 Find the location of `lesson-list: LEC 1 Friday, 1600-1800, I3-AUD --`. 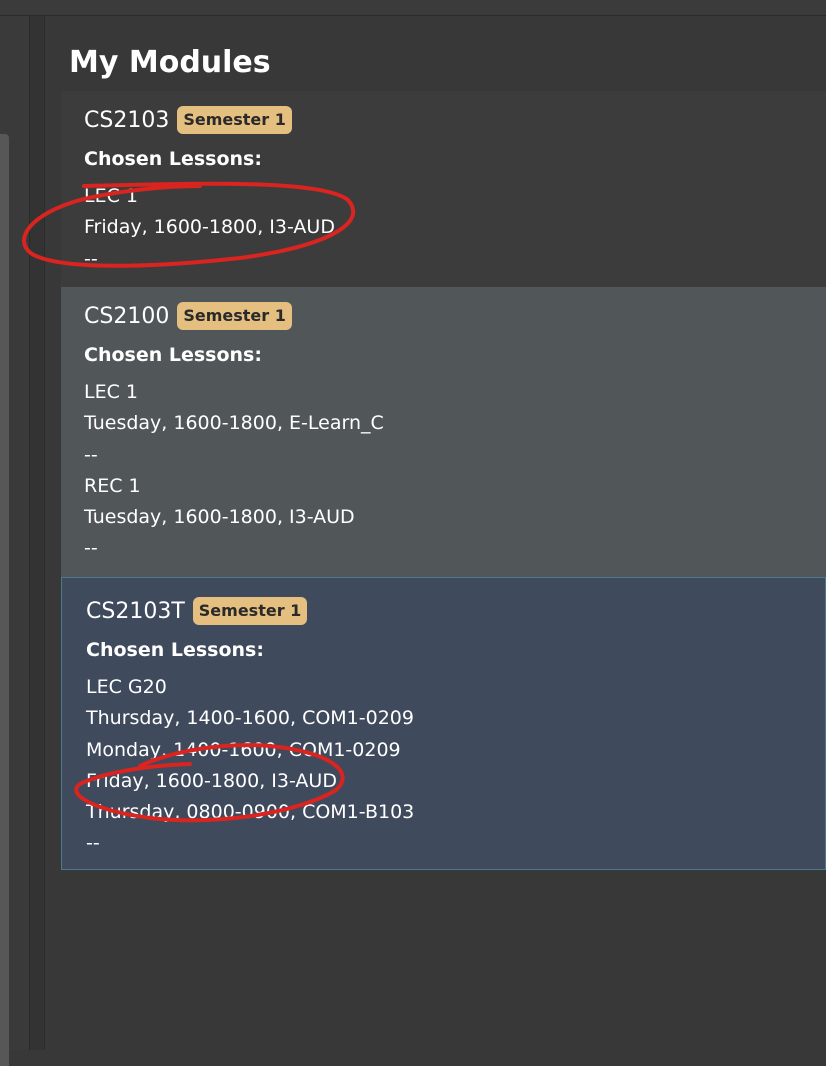

lesson-list: LEC 1 Friday, 1600-1800, I3-AUD -- is located at coordinates (455, 228).